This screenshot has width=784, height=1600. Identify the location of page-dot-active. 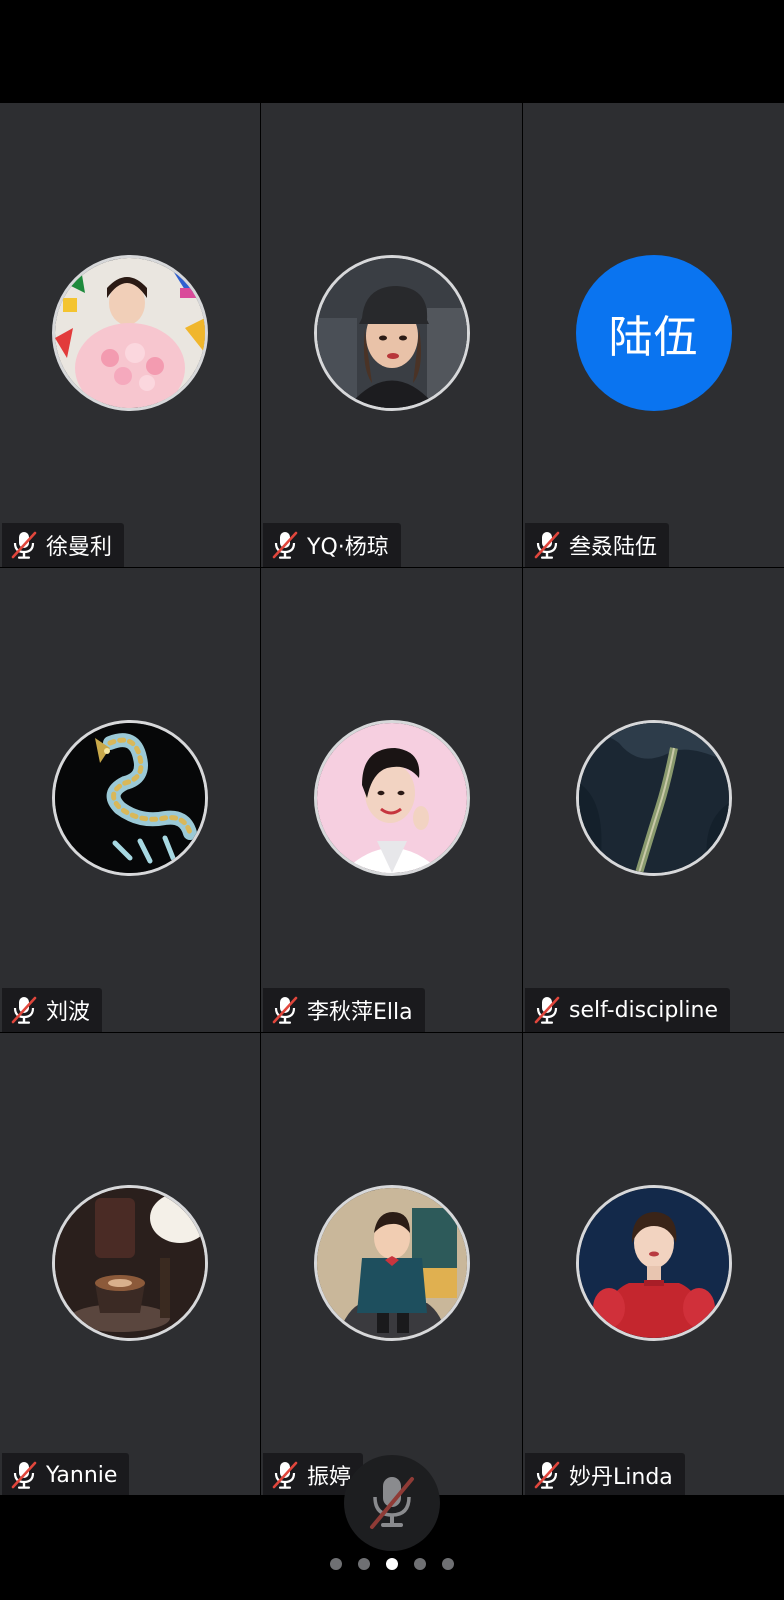
(392, 1564).